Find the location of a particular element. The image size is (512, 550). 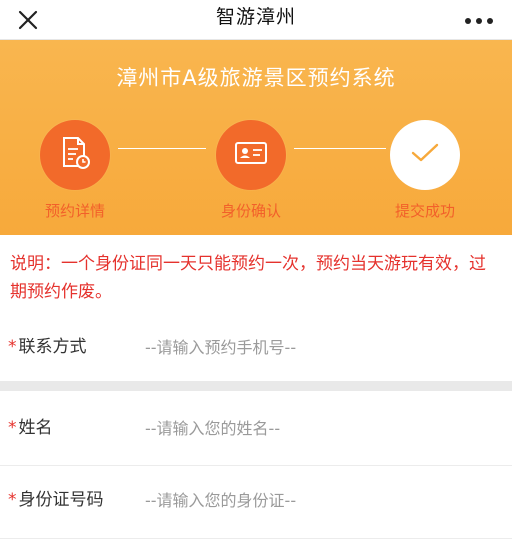

step-identity-confirm: 身份确认 is located at coordinates (251, 170).